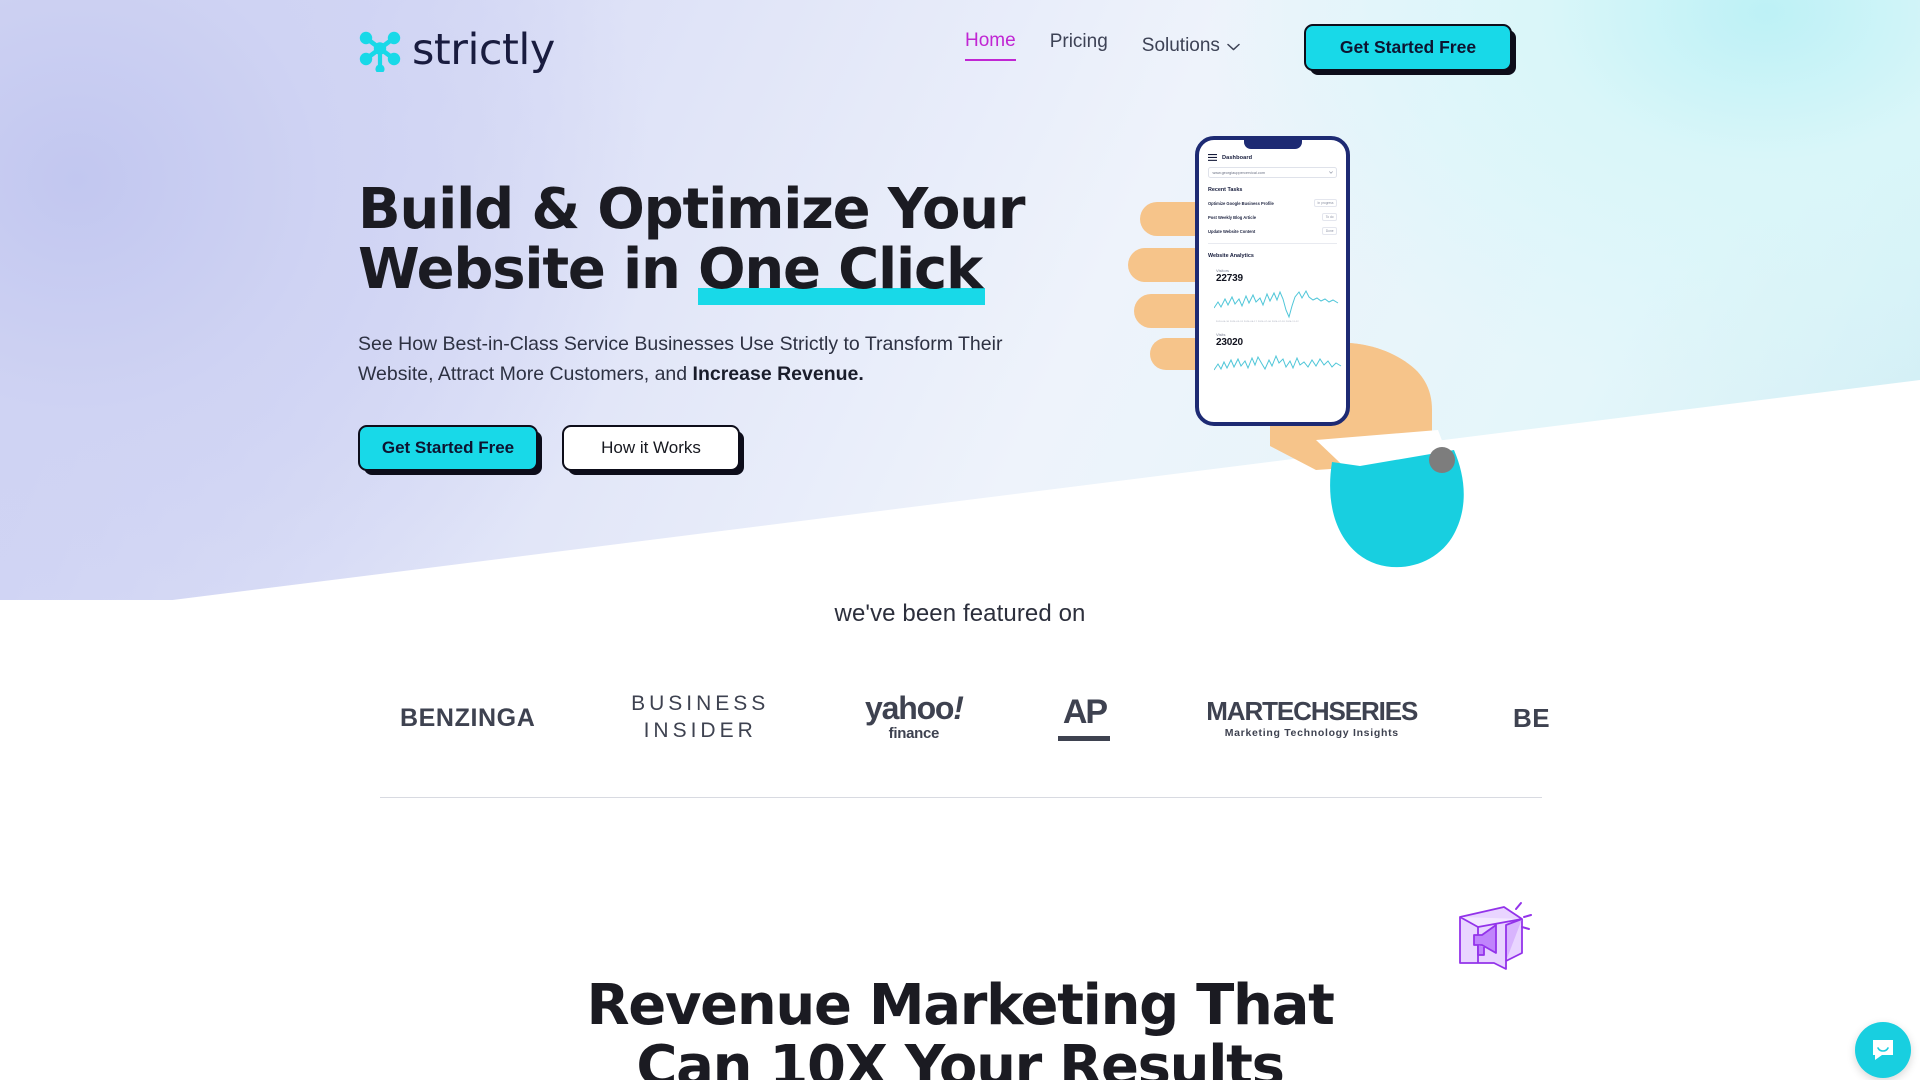 The image size is (1920, 1080). Describe the element at coordinates (700, 704) in the screenshot. I see `logo-business-insider-line1: BUSINESS` at that location.